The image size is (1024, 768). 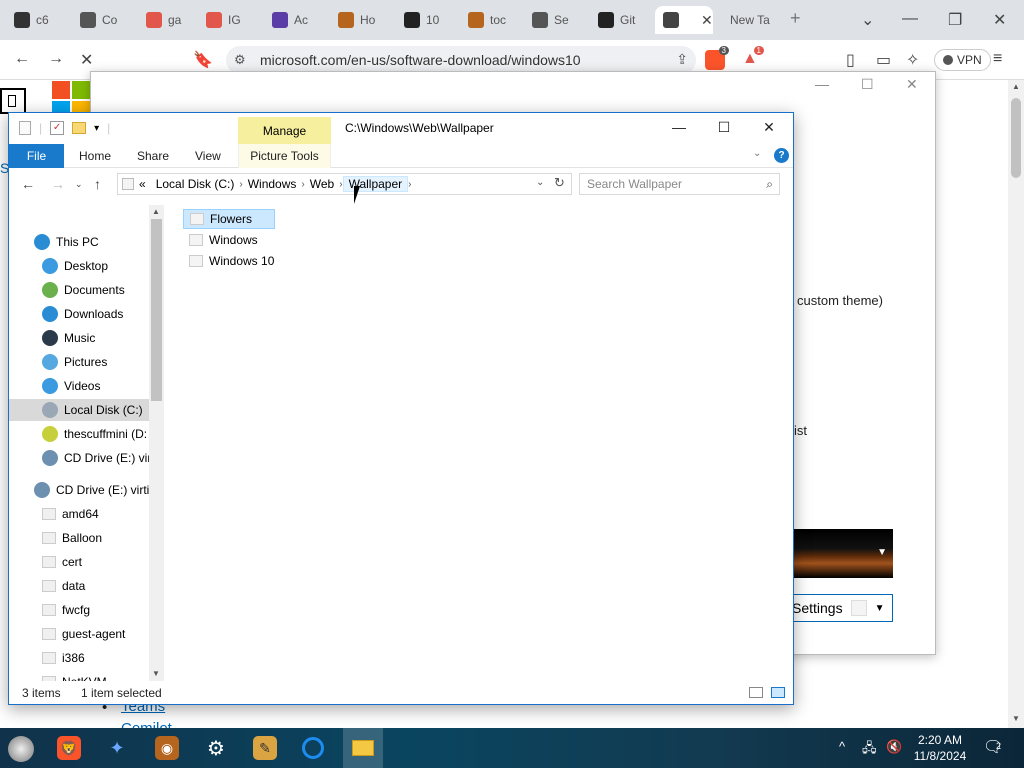 I want to click on search-input: Search Wallpaper ⌕, so click(x=679, y=184).